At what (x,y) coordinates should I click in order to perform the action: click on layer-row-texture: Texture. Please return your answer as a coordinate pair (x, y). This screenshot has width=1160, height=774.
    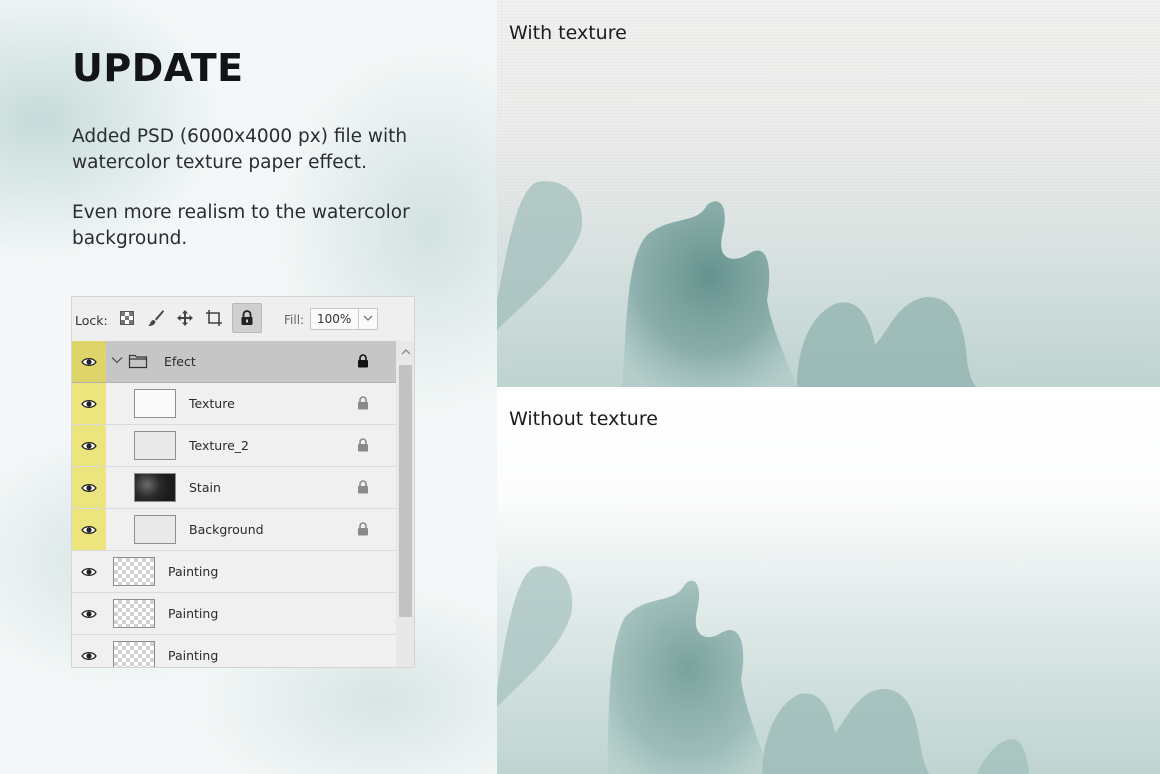
    Looking at the image, I should click on (234, 404).